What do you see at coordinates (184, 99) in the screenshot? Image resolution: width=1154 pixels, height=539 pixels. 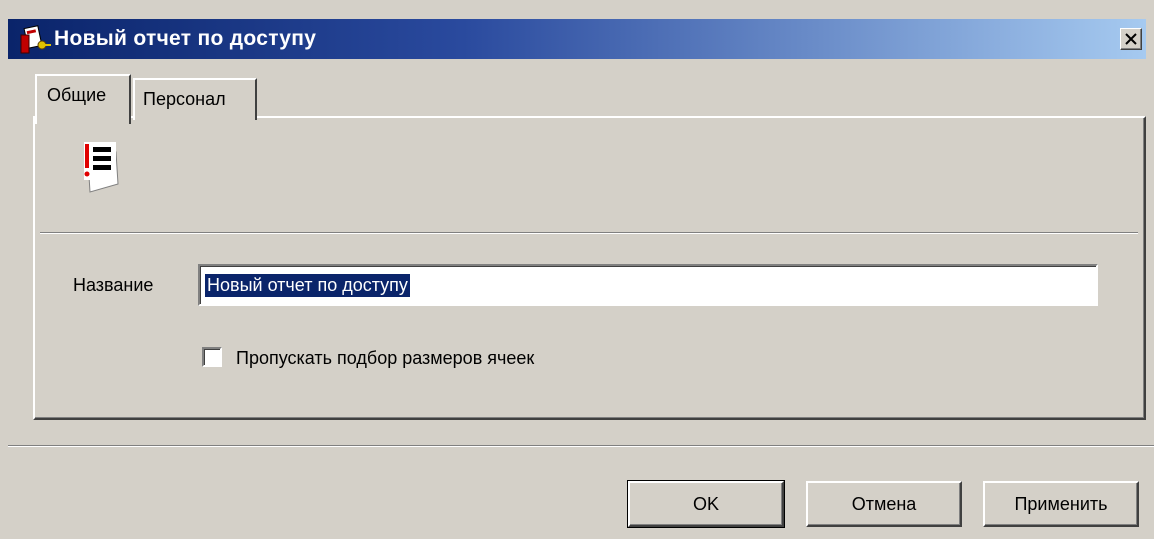 I see `tab-personnel-label: Персонал` at bounding box center [184, 99].